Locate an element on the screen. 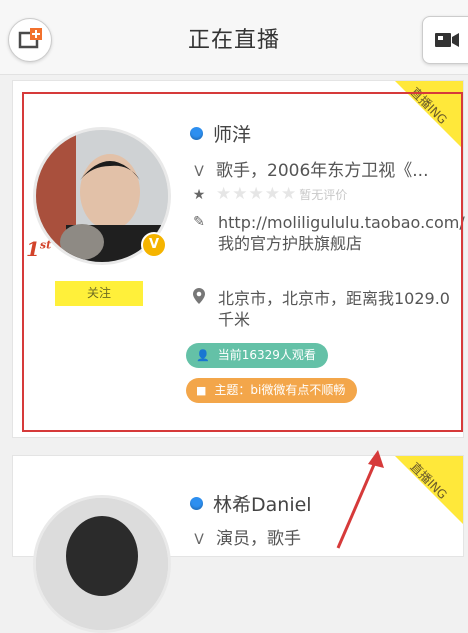  profession-row: V 演员，歌手 is located at coordinates (245, 536).